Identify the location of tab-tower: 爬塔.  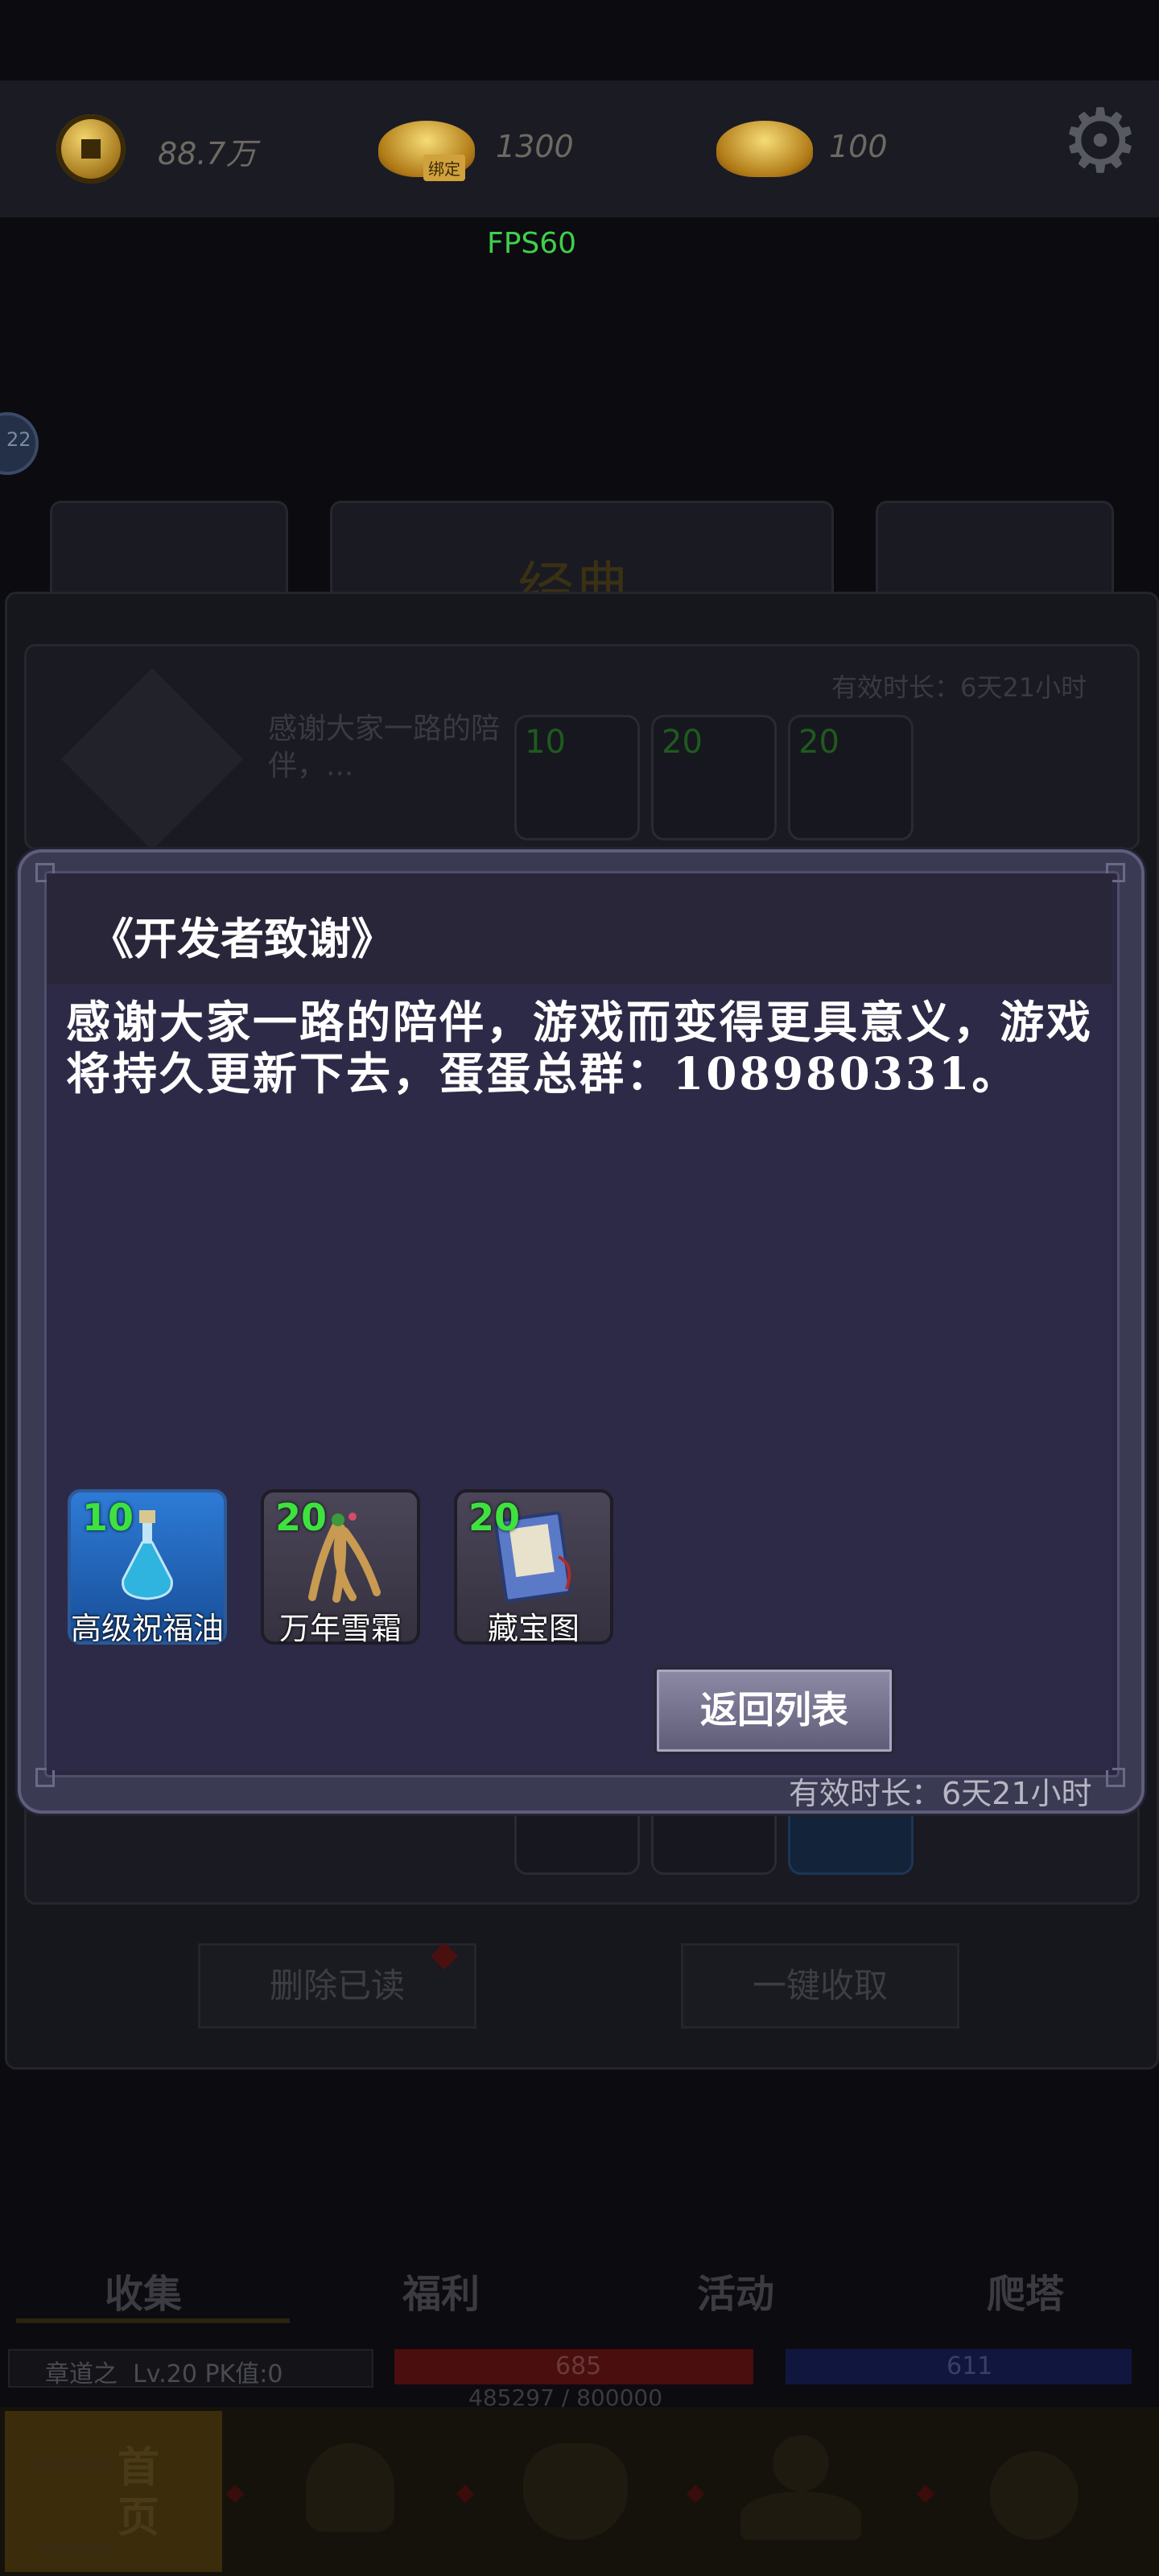
(1025, 2290).